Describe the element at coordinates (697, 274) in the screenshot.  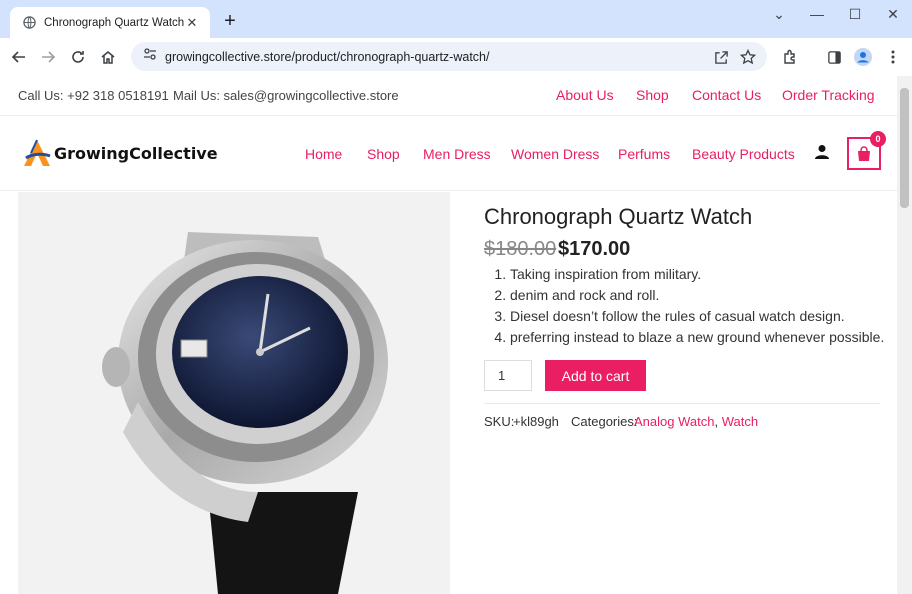
I see `feature-item: Taking inspiration from military.` at that location.